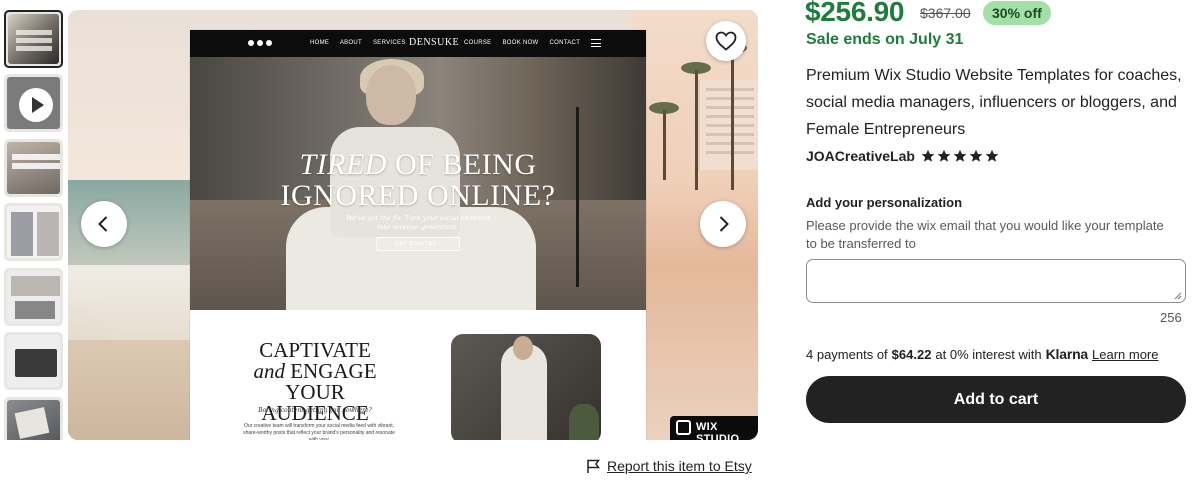 This screenshot has width=1200, height=480. Describe the element at coordinates (593, 466) in the screenshot. I see `flag-icon` at that location.